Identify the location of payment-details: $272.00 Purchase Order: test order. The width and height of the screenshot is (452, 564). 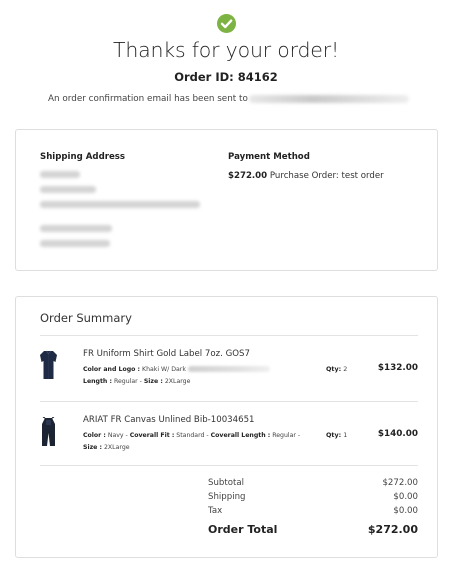
(306, 176).